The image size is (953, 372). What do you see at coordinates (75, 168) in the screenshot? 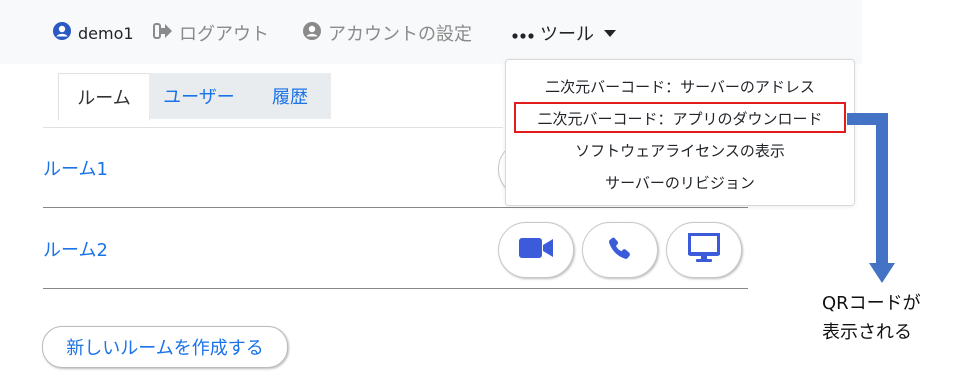
I see `room-link: ルーム1` at bounding box center [75, 168].